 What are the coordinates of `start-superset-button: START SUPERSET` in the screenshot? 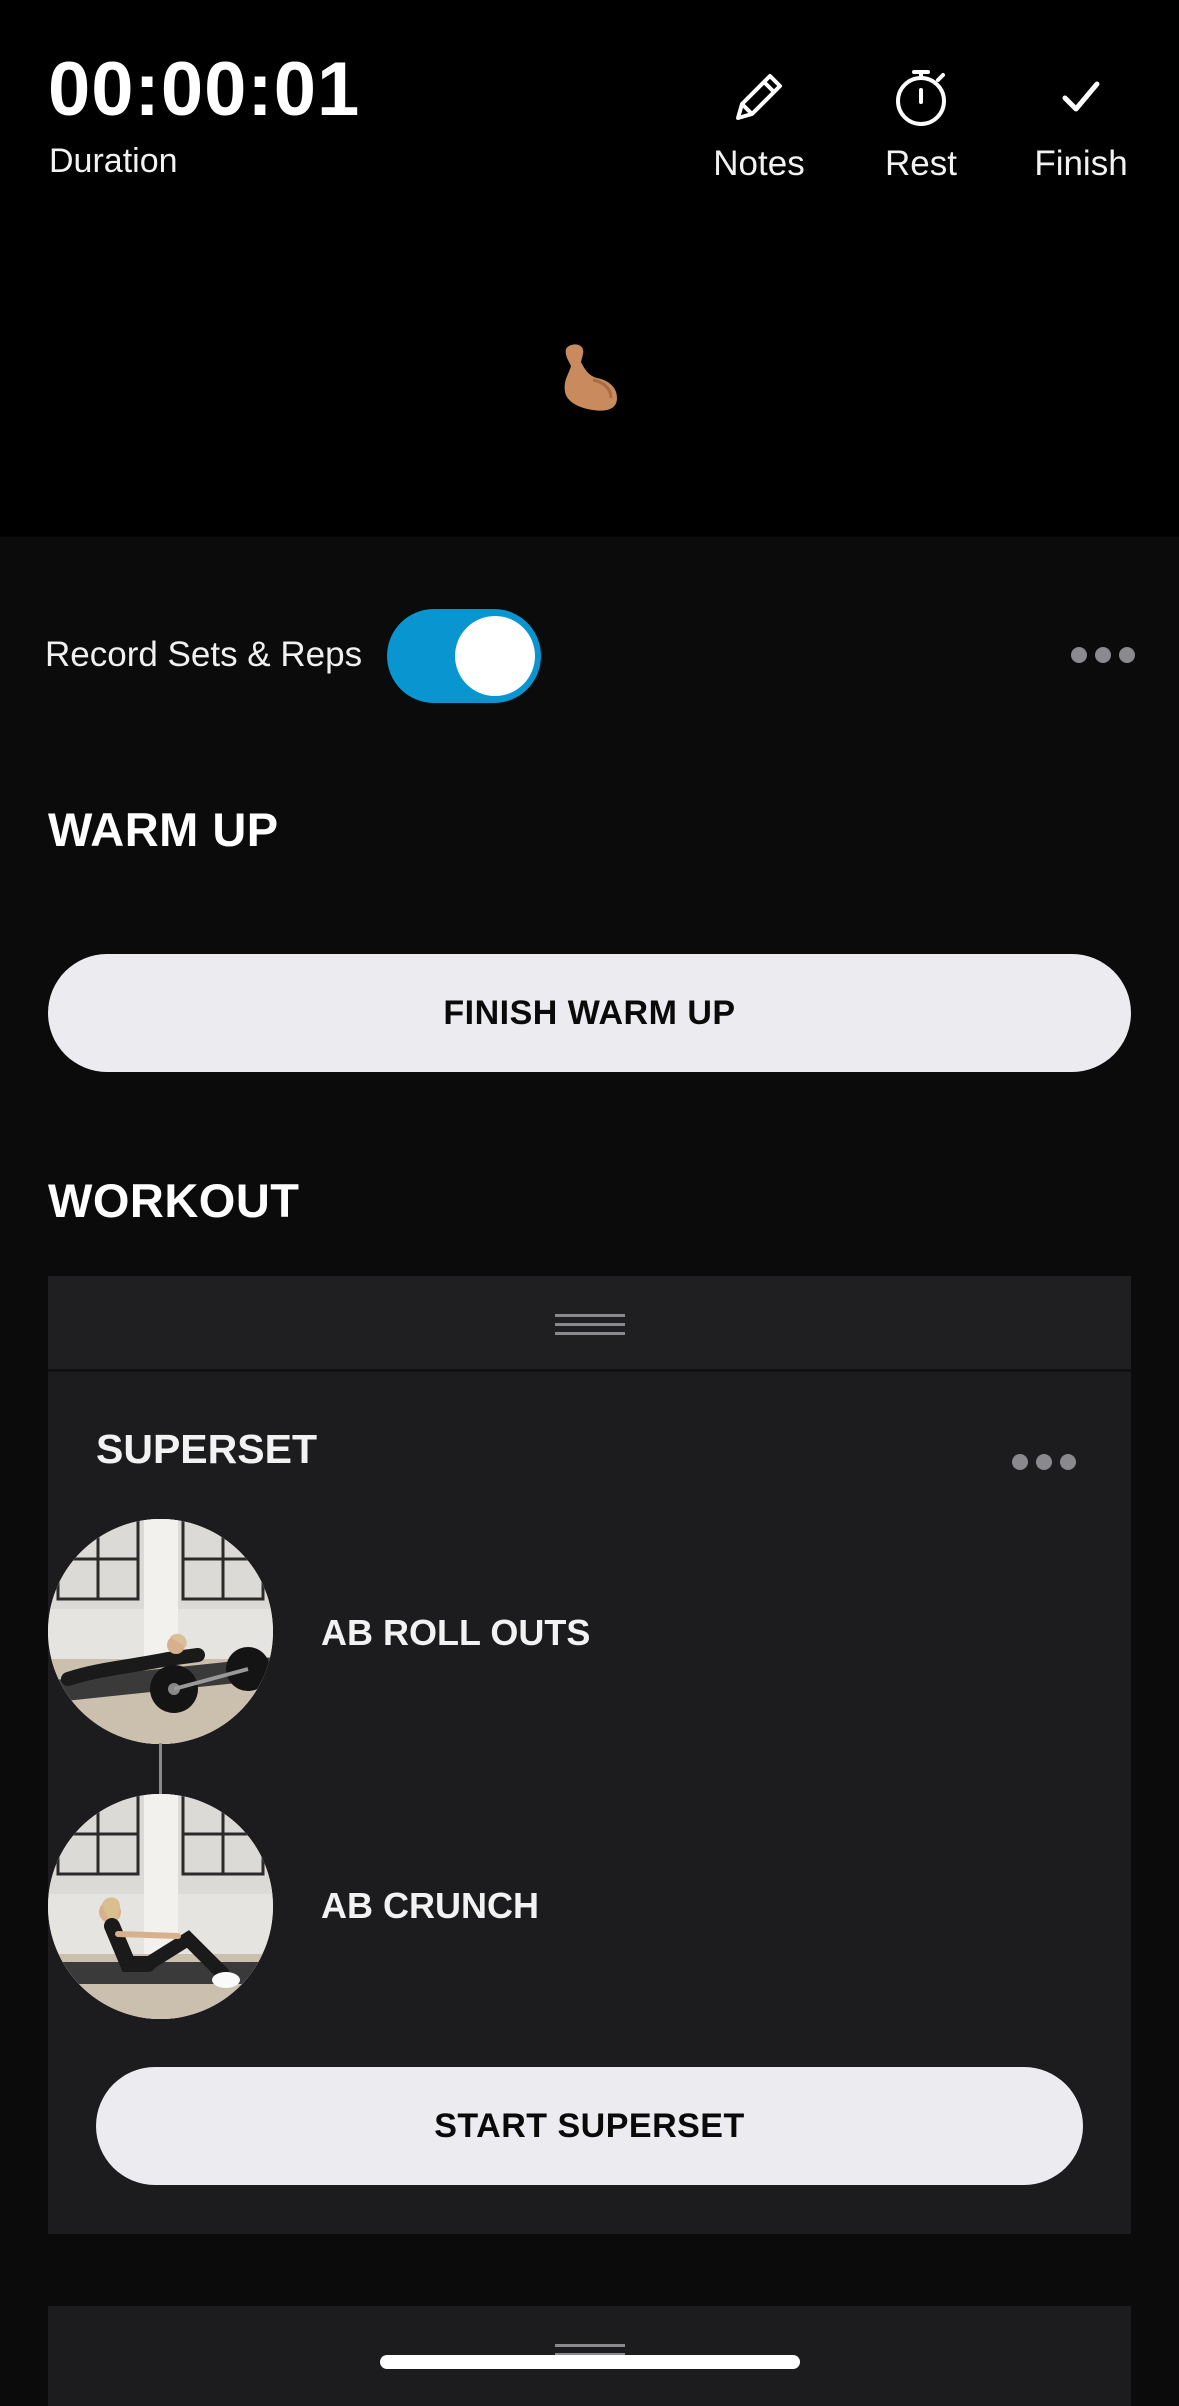 It's located at (589, 2126).